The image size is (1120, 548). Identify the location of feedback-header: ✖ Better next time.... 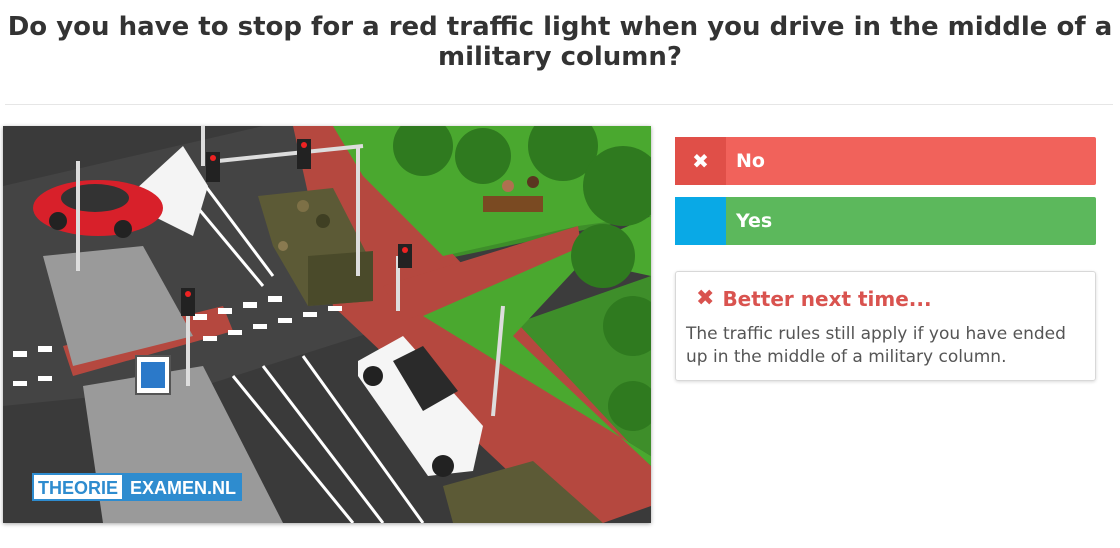
(885, 298).